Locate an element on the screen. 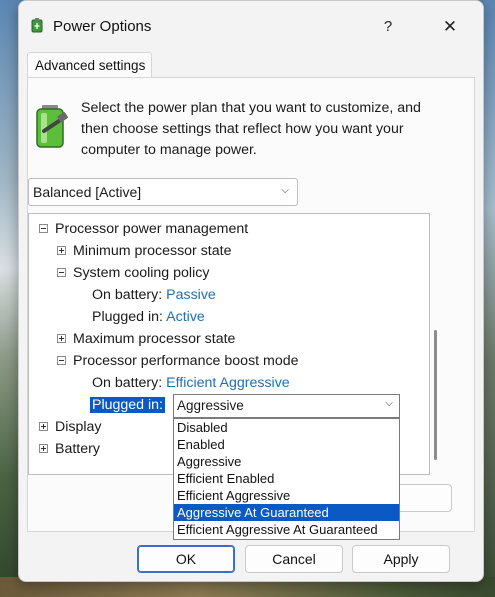  boost-plugged-in-label: Plugged in: is located at coordinates (127, 405).